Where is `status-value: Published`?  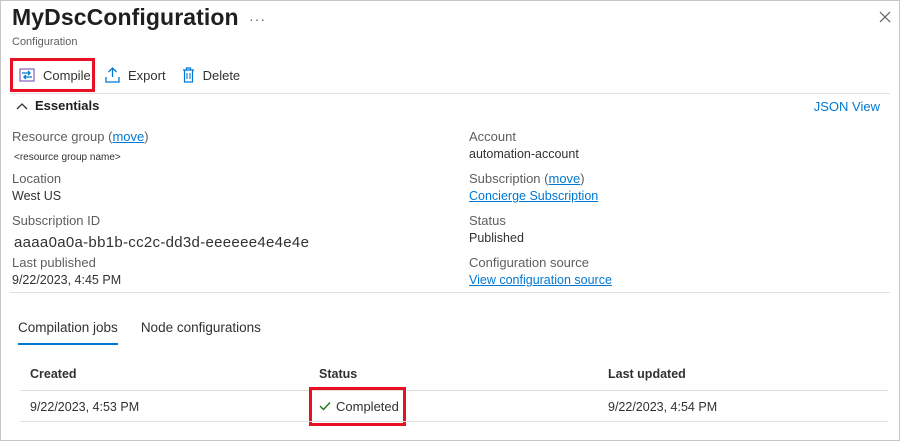 status-value: Published is located at coordinates (496, 238).